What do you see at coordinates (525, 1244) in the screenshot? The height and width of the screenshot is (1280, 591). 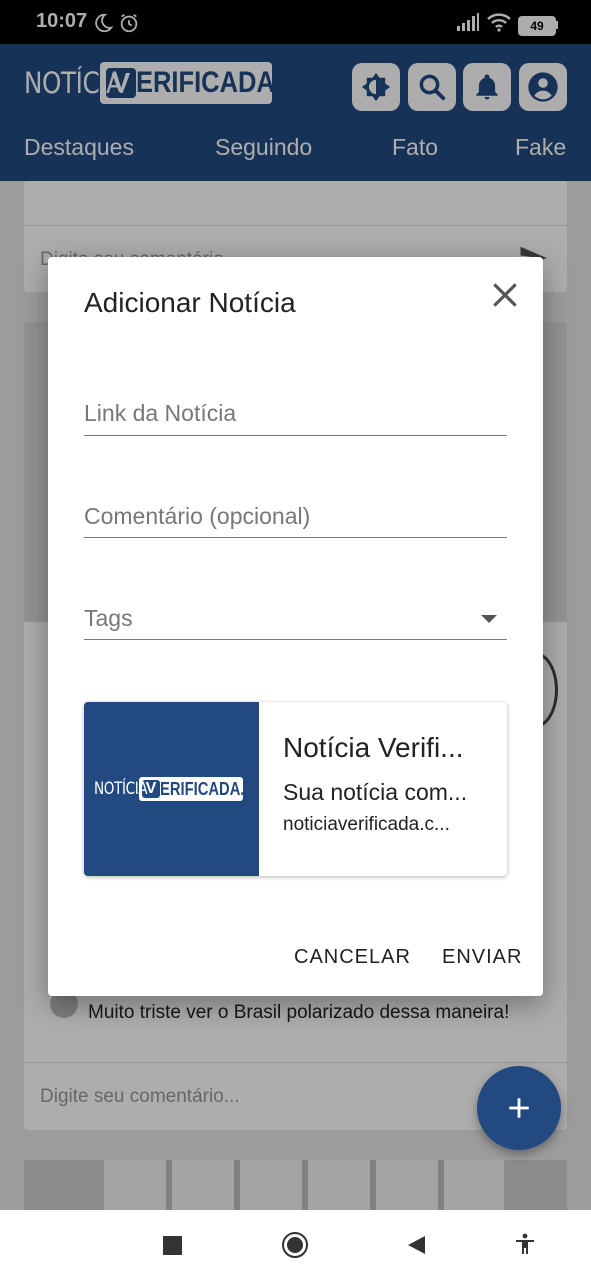 I see `accessibility-icon` at bounding box center [525, 1244].